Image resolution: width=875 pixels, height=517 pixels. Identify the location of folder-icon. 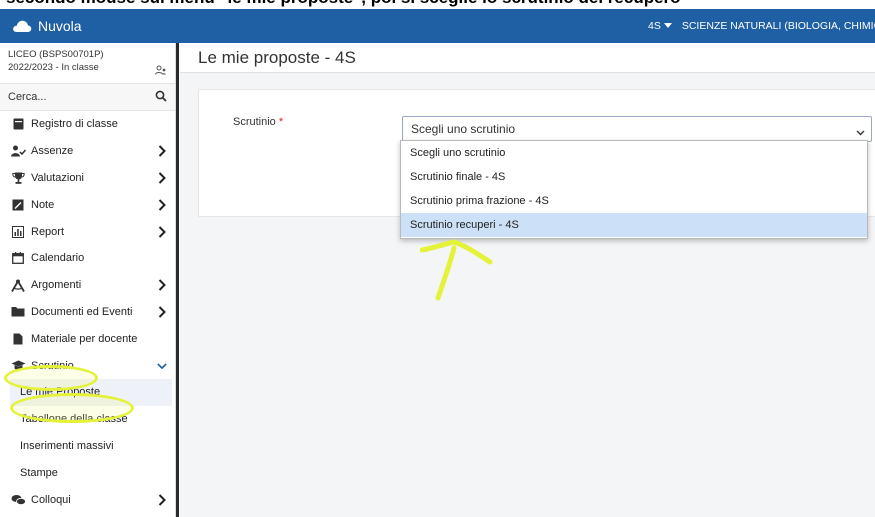
(18, 312).